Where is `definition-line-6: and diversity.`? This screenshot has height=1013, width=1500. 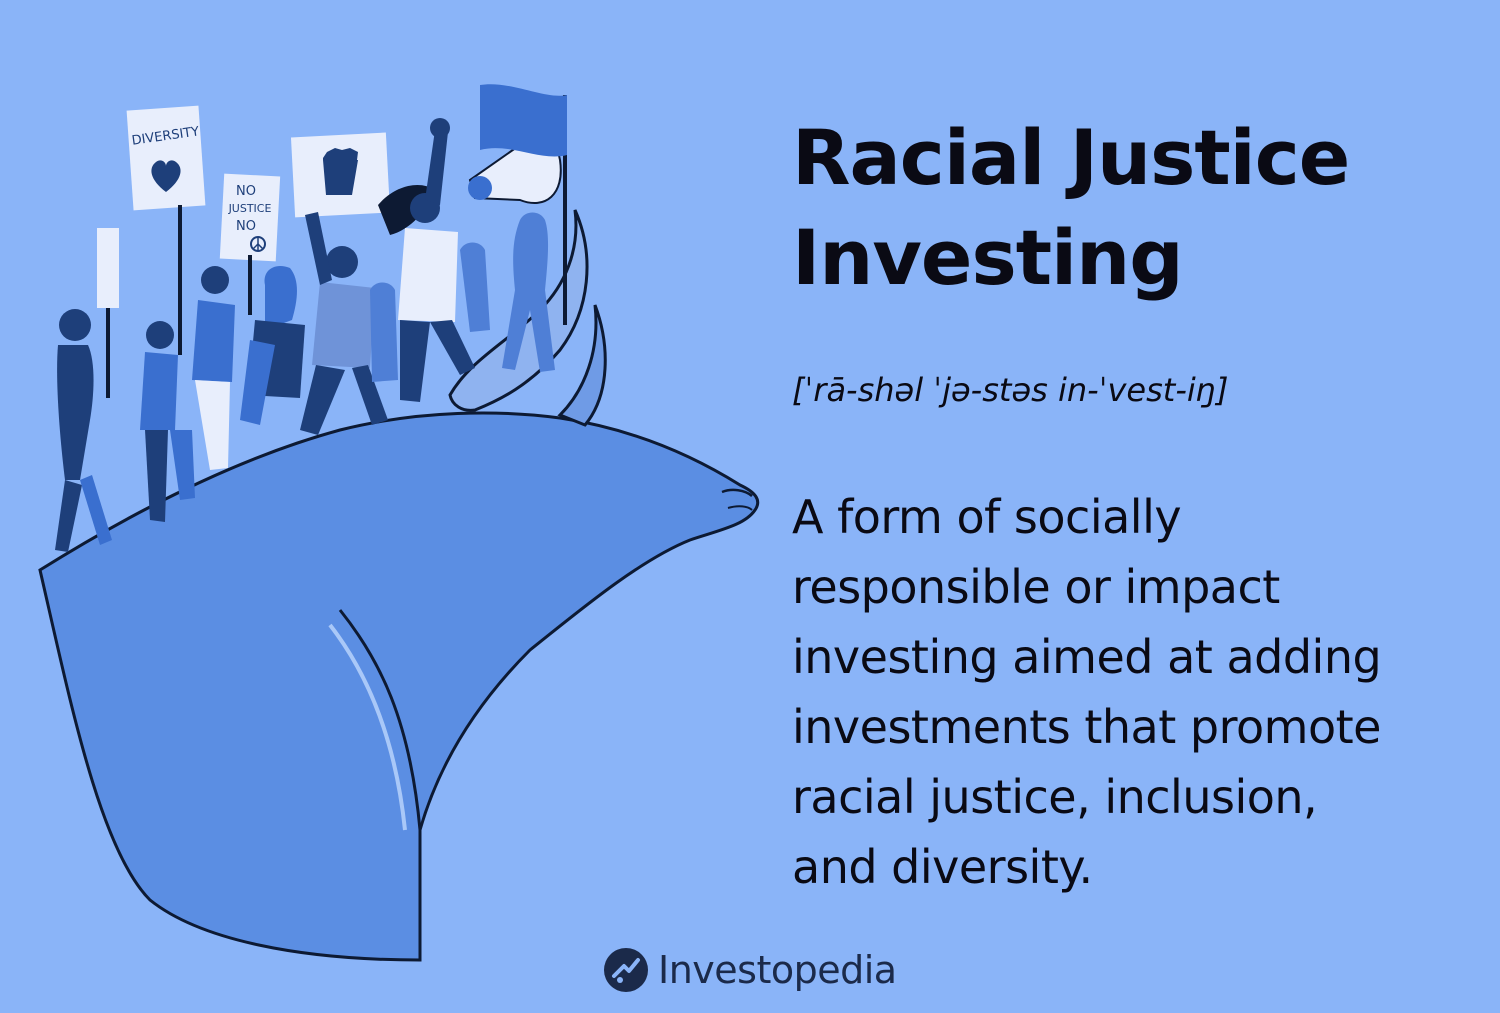
definition-line-6: and diversity. is located at coordinates (942, 867).